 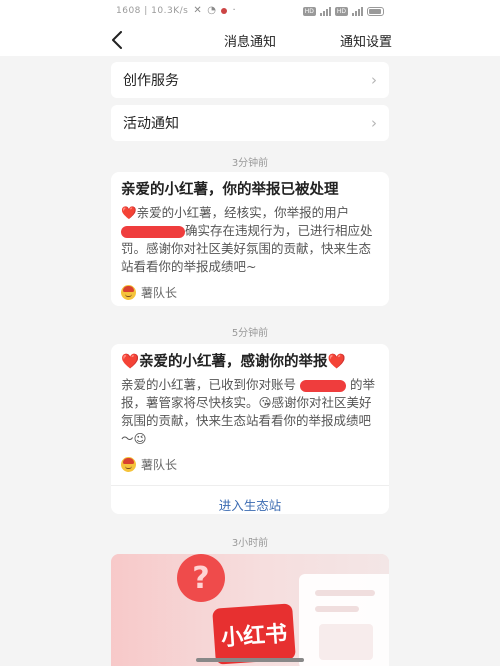 What do you see at coordinates (250, 123) in the screenshot?
I see `menu-item-activity-notifications: 活动通知 ›` at bounding box center [250, 123].